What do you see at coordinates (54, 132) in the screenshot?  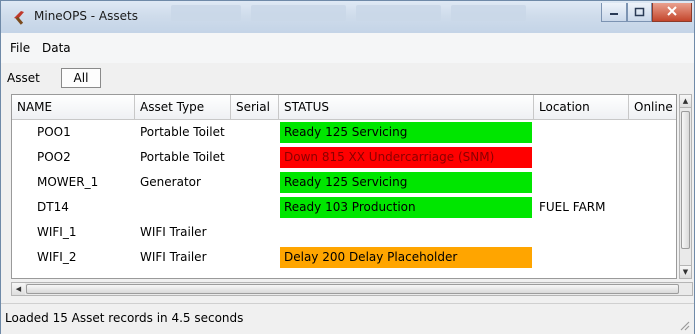 I see `cell-name: POO1` at bounding box center [54, 132].